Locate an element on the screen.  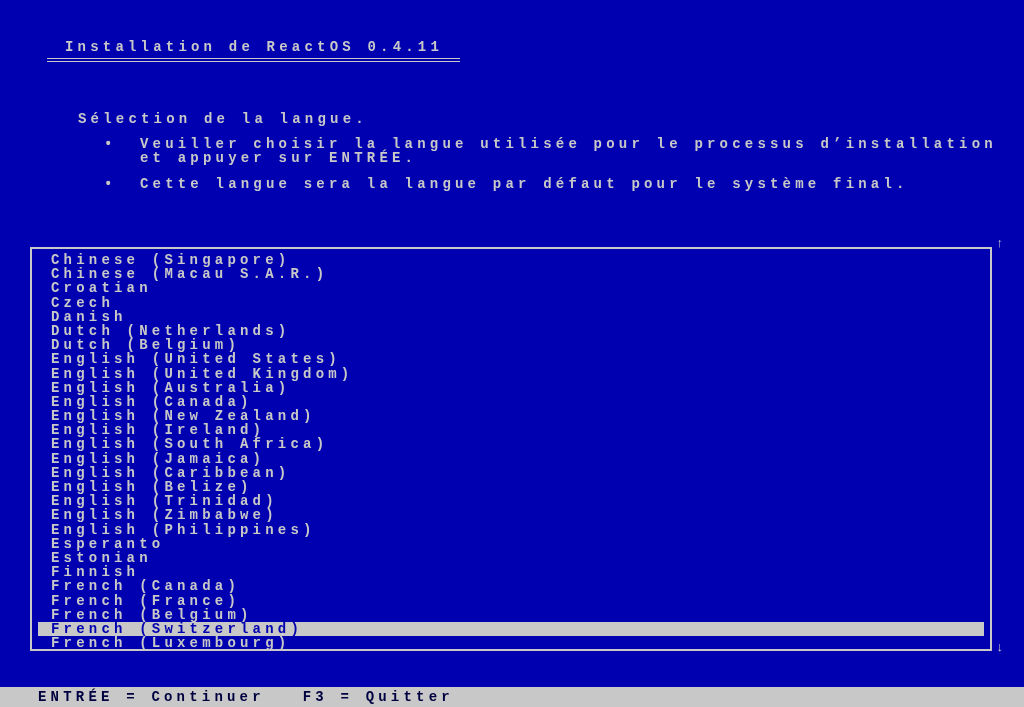
language-item: French (Belgium) is located at coordinates (511, 614).